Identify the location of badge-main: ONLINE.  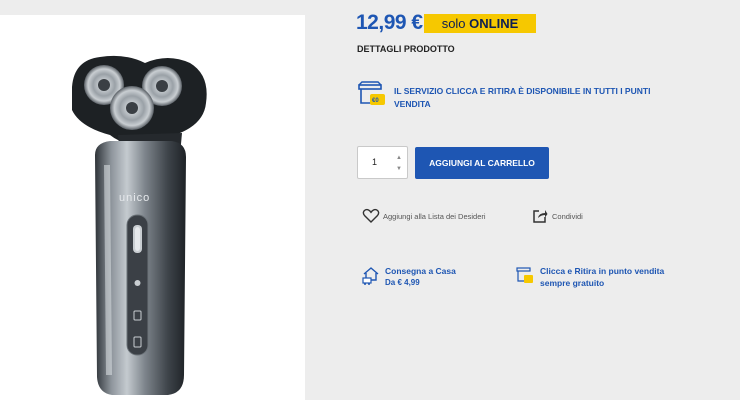
(494, 23).